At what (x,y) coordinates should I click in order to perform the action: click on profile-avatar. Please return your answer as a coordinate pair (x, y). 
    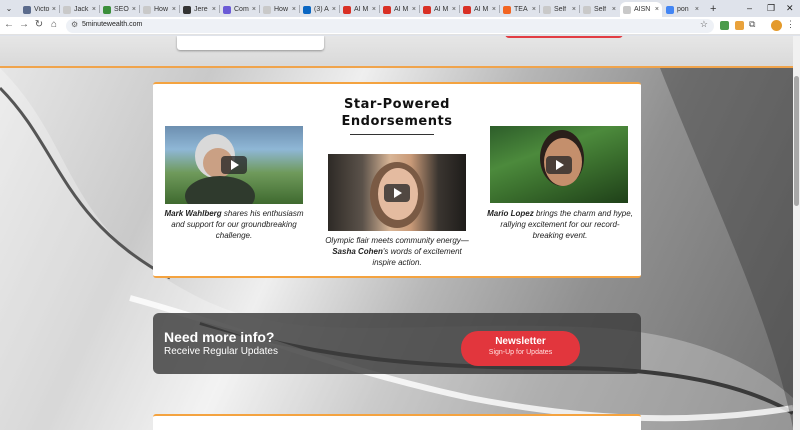
    Looking at the image, I should click on (776, 25).